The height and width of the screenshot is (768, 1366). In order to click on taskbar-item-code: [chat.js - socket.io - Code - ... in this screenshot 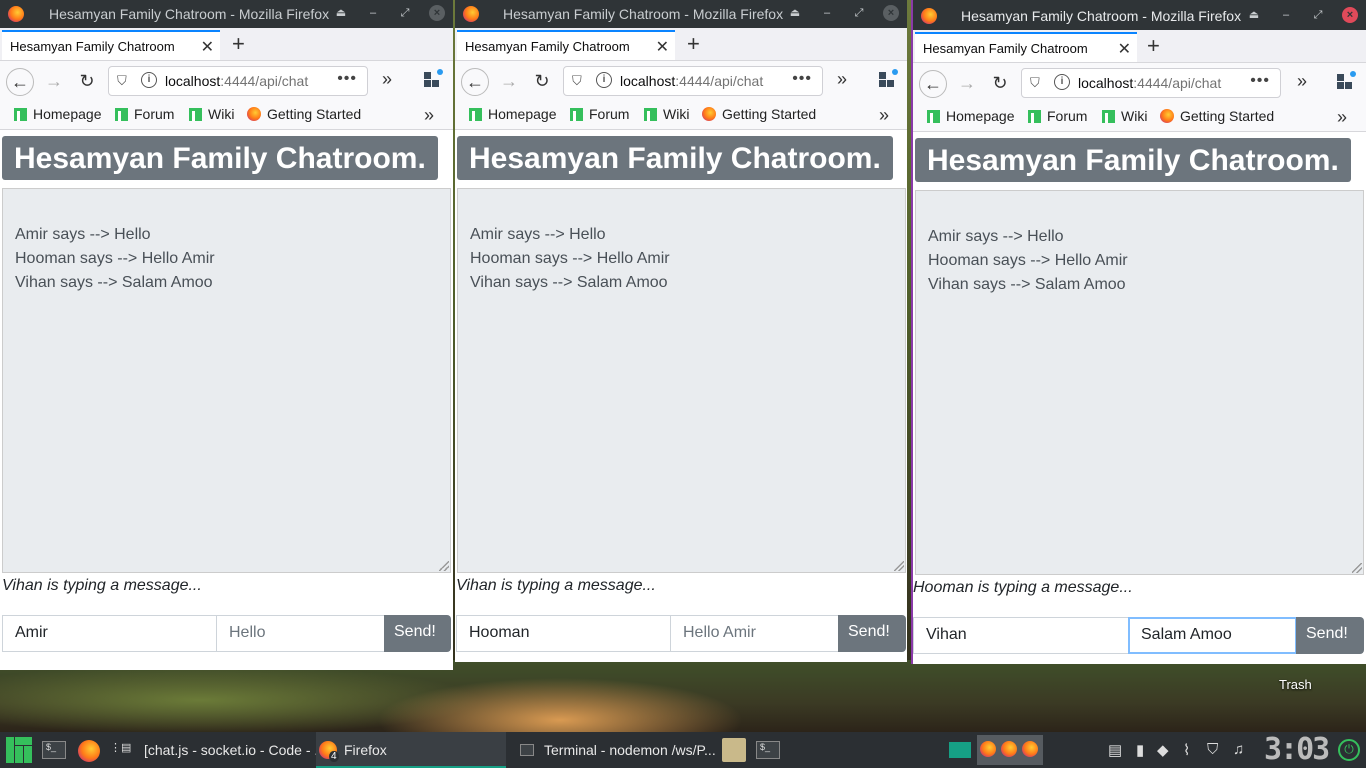, I will do `click(218, 750)`.